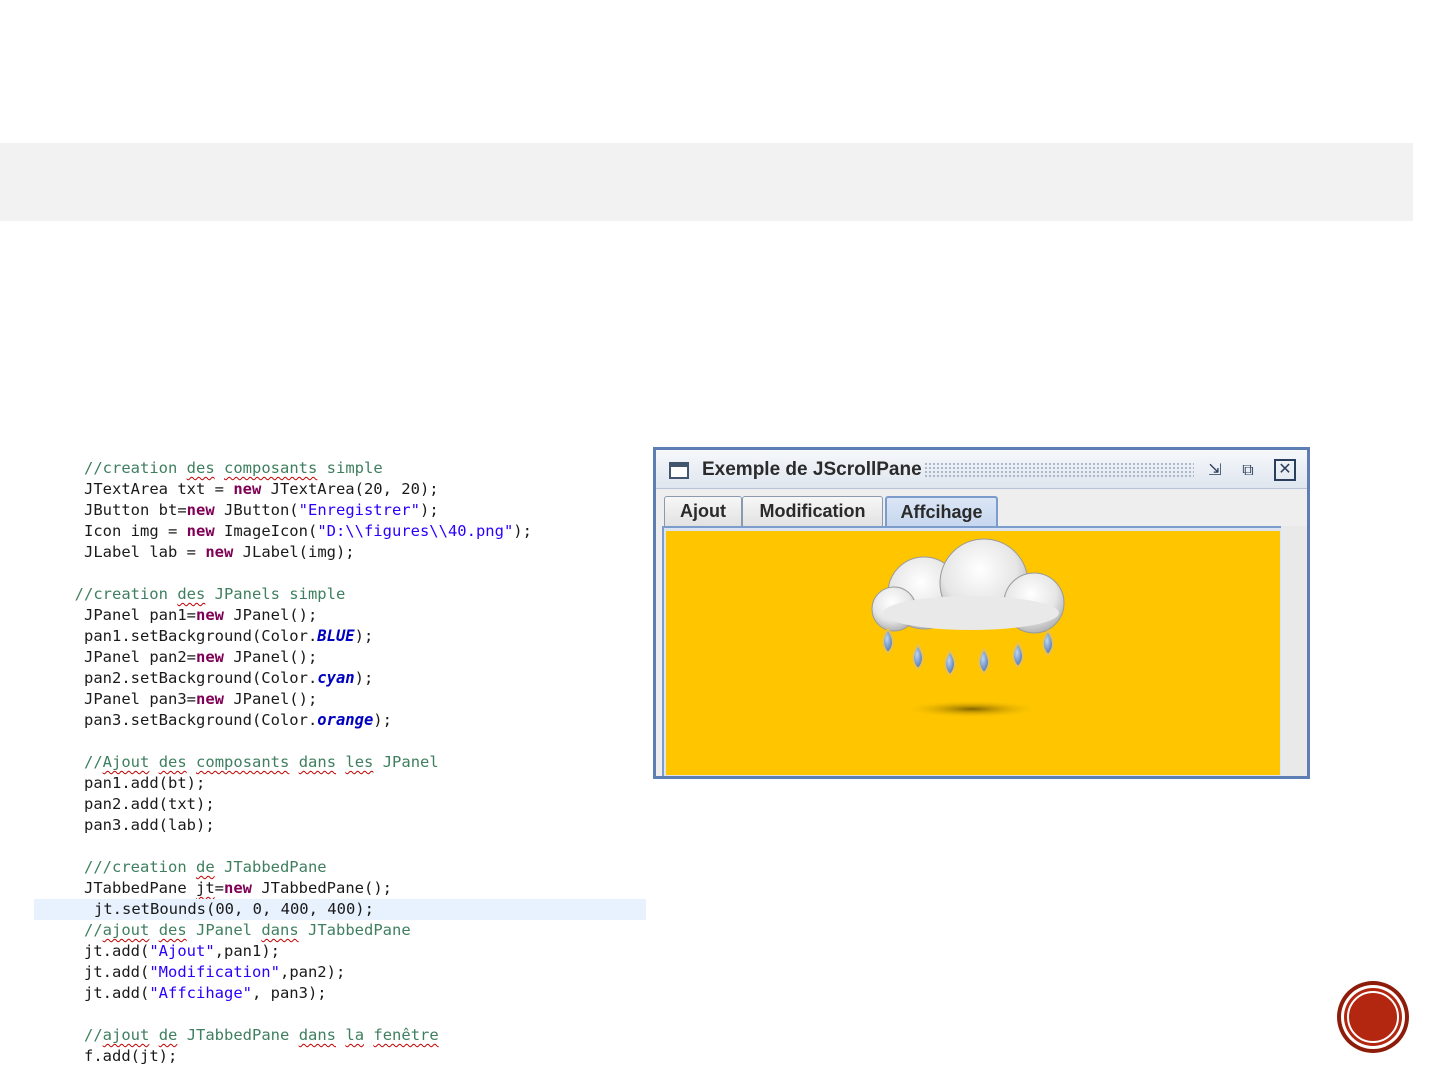 This screenshot has width=1440, height=1080. What do you see at coordinates (261, 489) in the screenshot?
I see `code-line: JTextArea txt = new JTextArea(20, 20);` at bounding box center [261, 489].